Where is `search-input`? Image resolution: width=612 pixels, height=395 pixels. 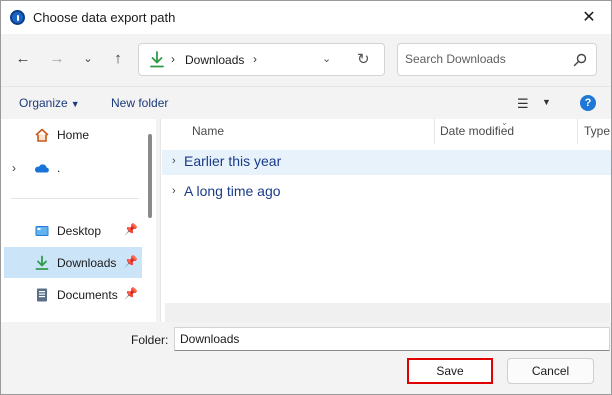 search-input is located at coordinates (487, 59).